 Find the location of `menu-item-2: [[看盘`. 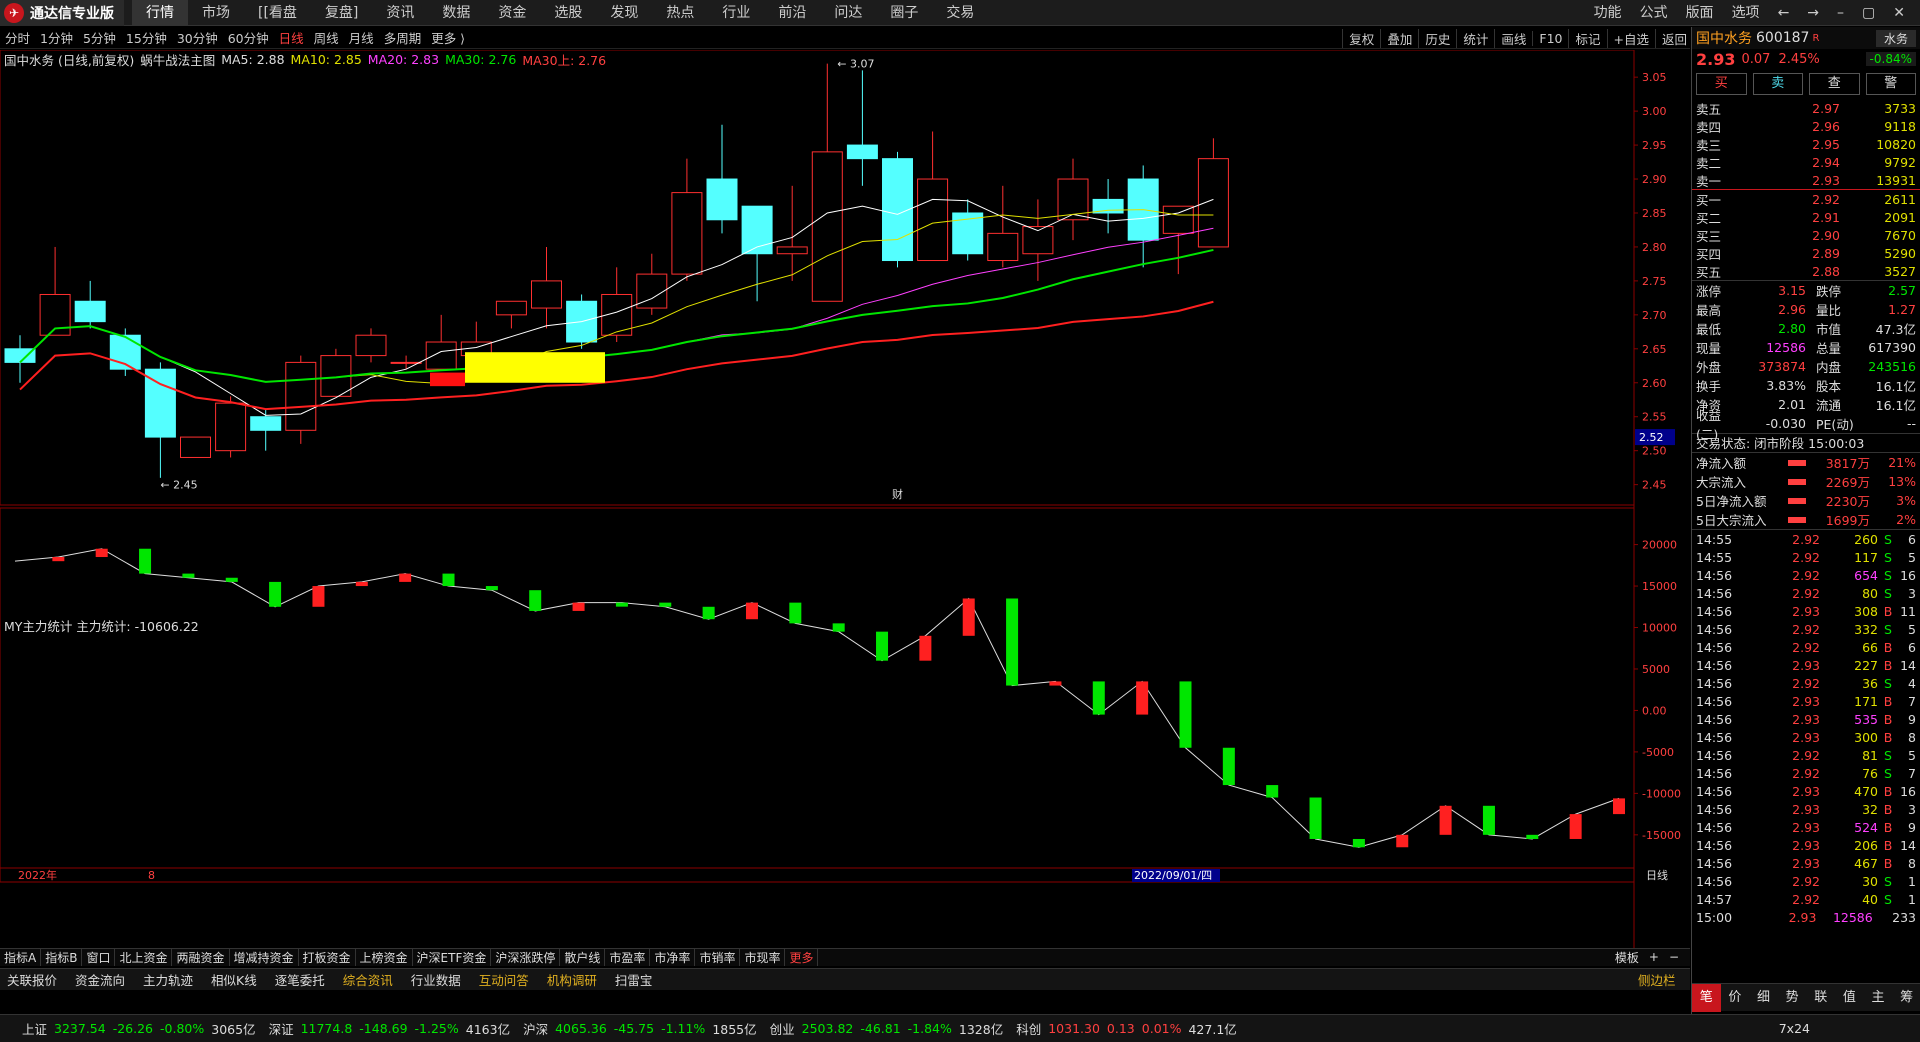

menu-item-2: [[看盘 is located at coordinates (277, 13).